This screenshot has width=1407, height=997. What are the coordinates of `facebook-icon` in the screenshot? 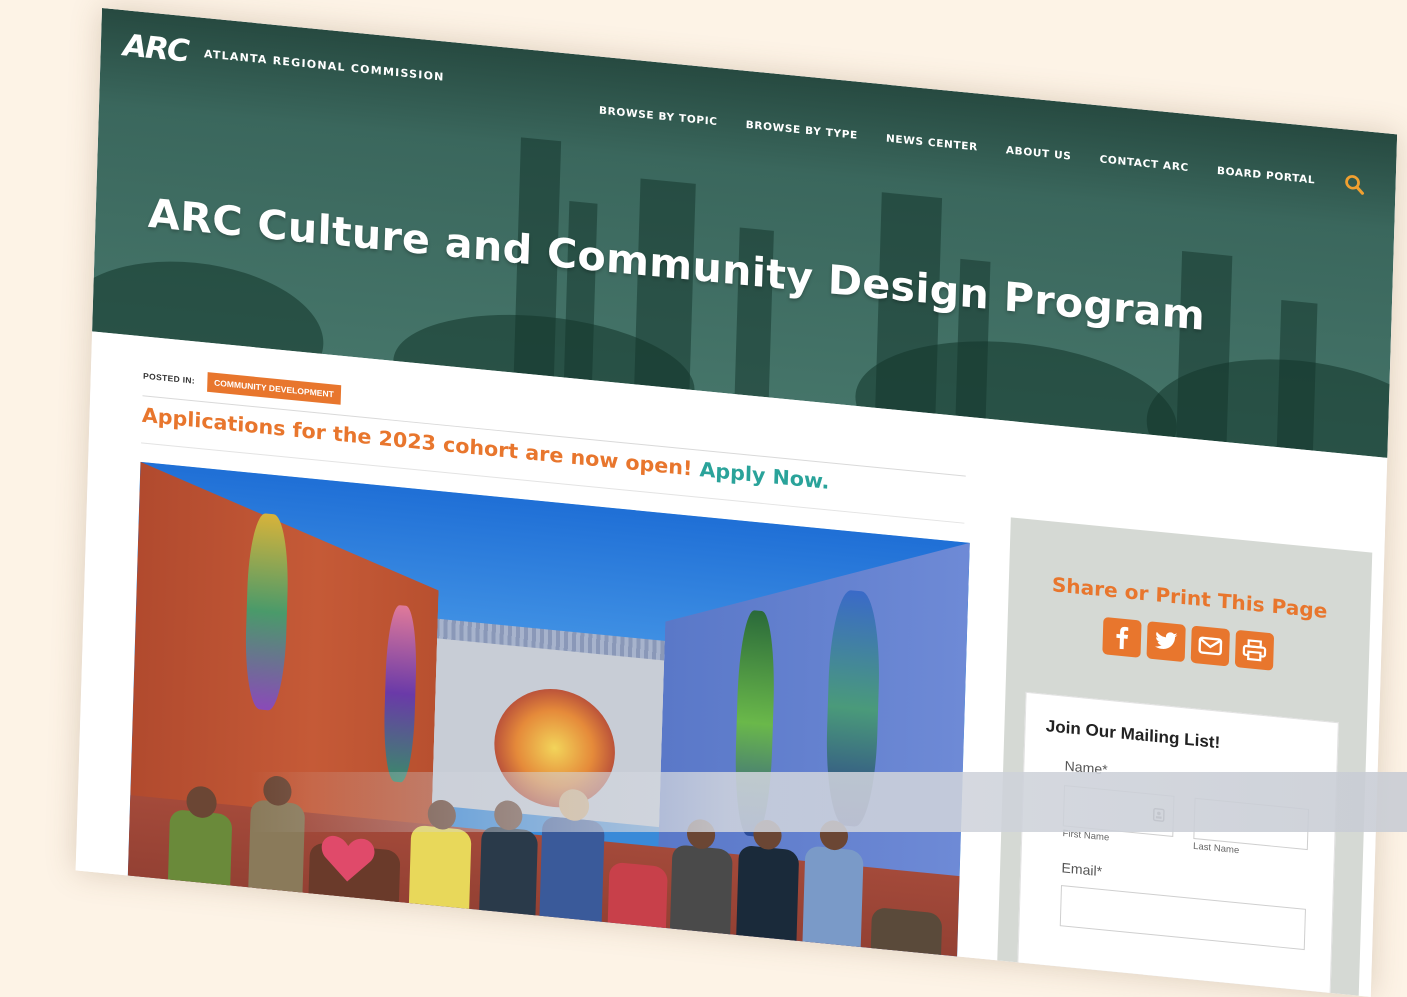 It's located at (1122, 638).